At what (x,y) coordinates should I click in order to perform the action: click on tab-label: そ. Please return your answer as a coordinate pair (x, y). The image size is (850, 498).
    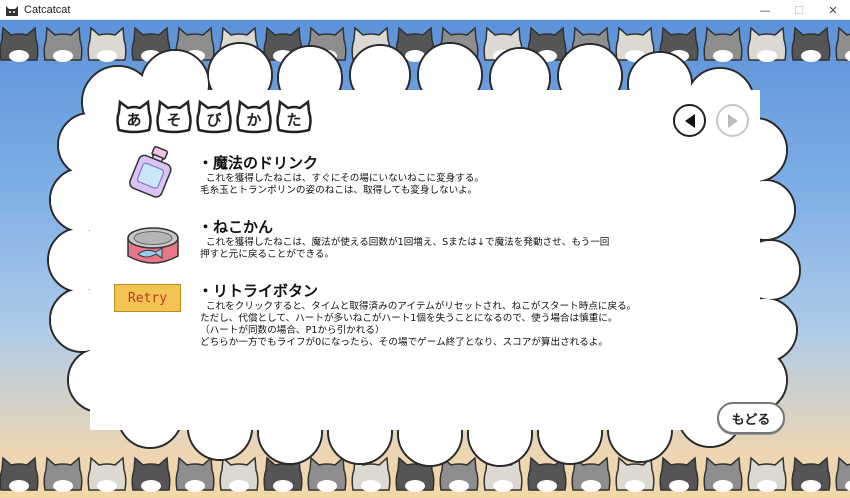
    Looking at the image, I should click on (174, 120).